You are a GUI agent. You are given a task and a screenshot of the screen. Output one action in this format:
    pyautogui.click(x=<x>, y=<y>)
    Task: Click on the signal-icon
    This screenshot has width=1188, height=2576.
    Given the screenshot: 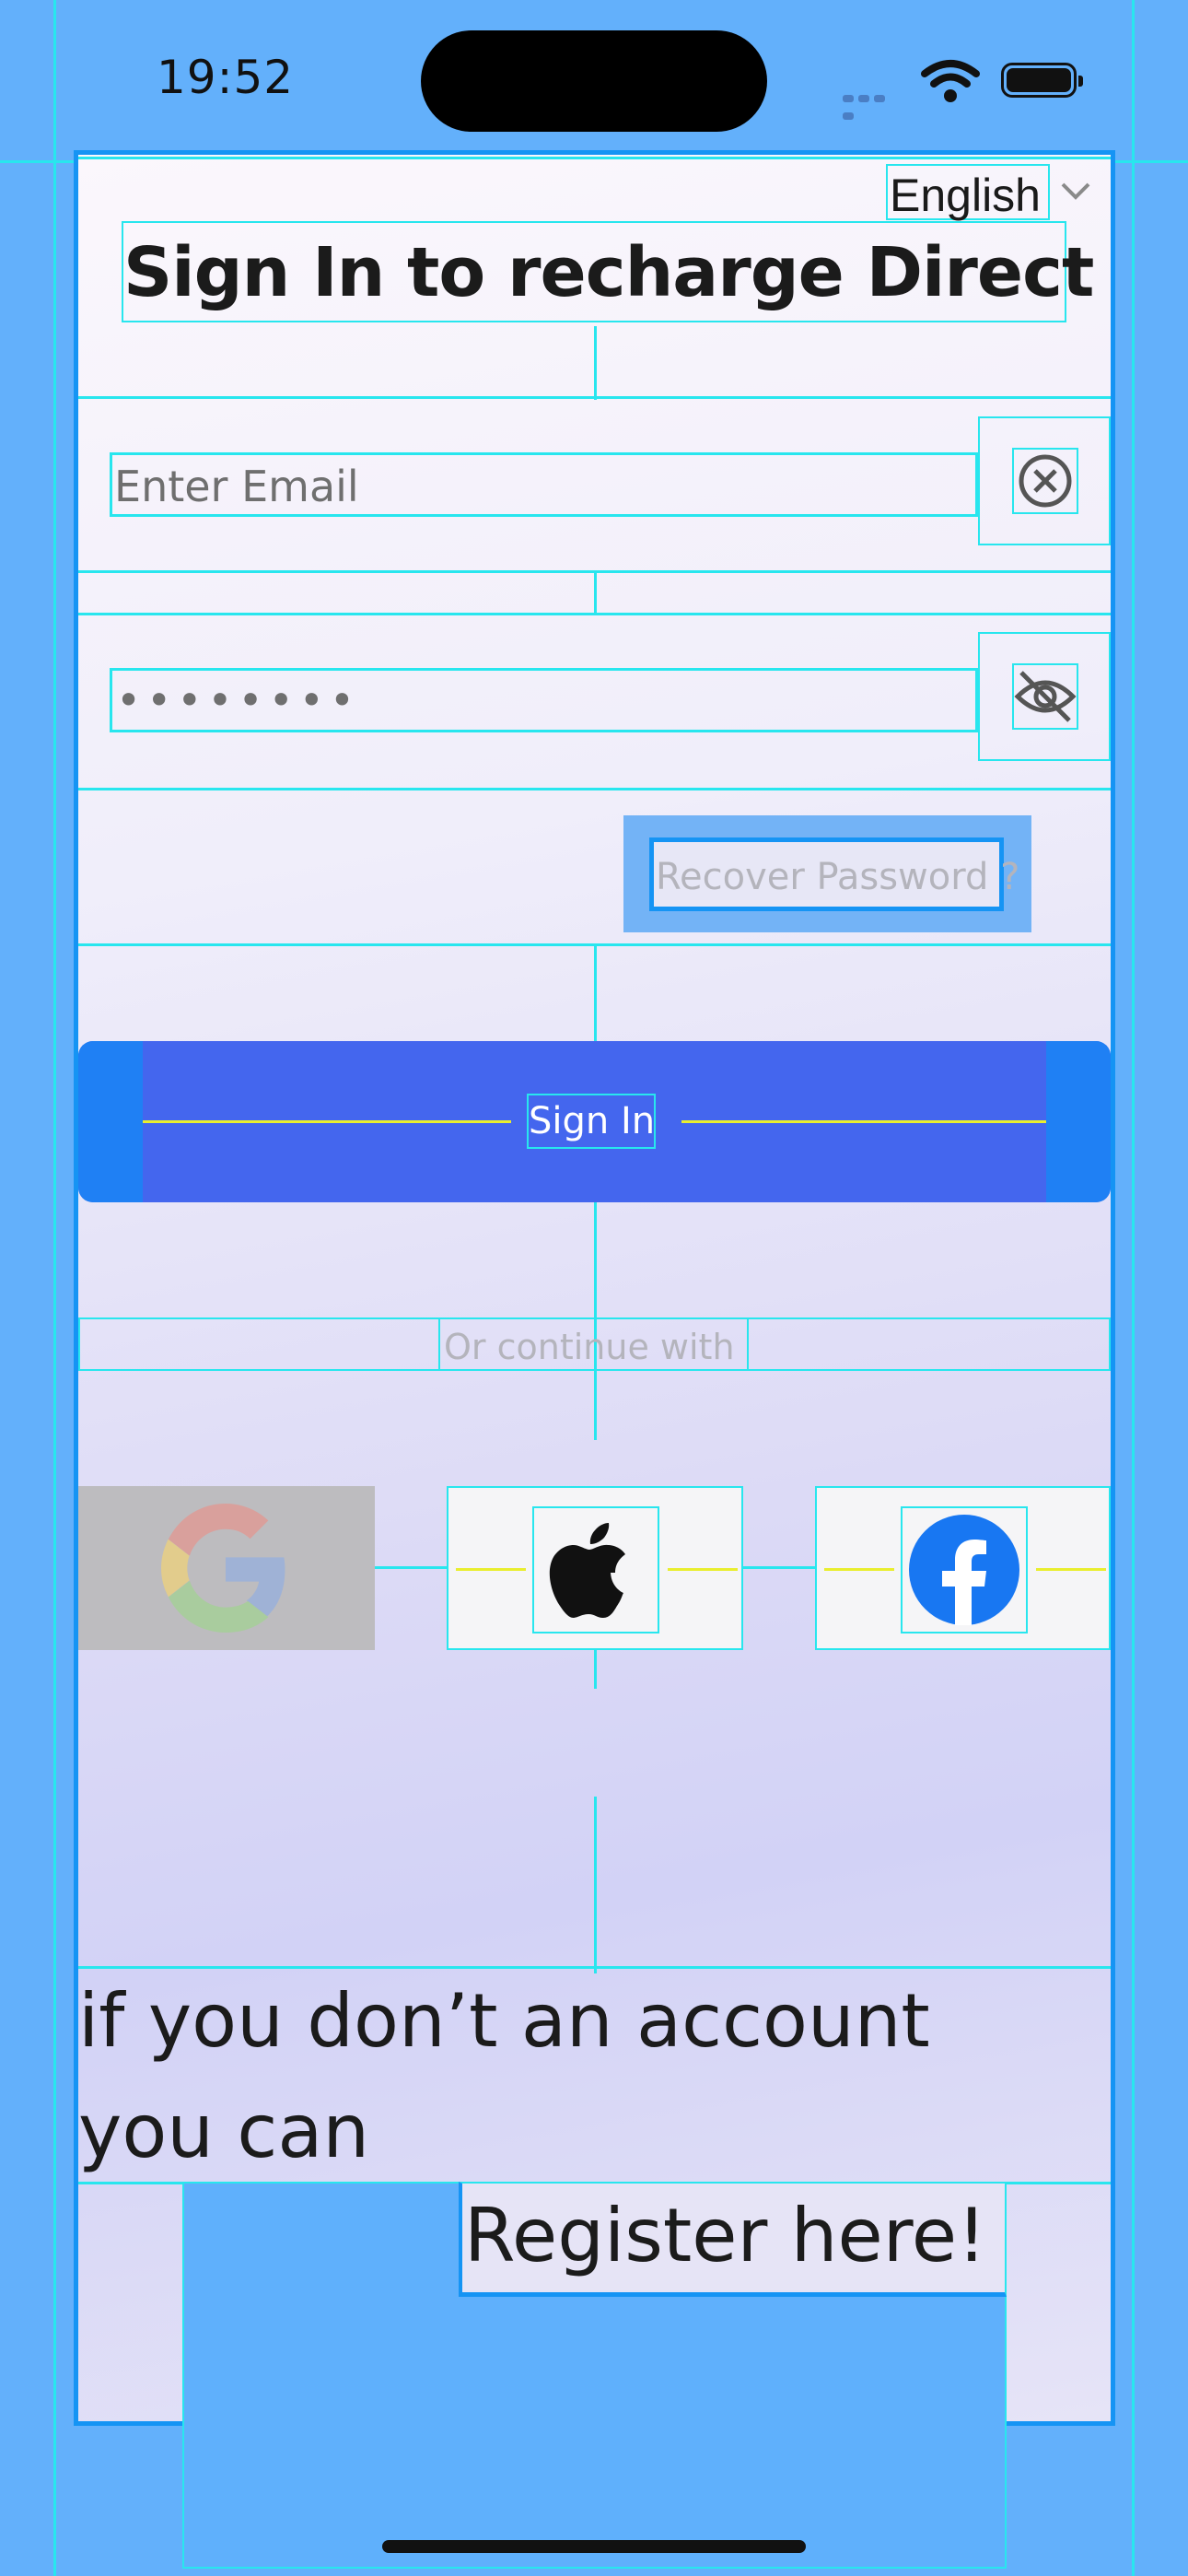 What is the action you would take?
    pyautogui.click(x=873, y=104)
    